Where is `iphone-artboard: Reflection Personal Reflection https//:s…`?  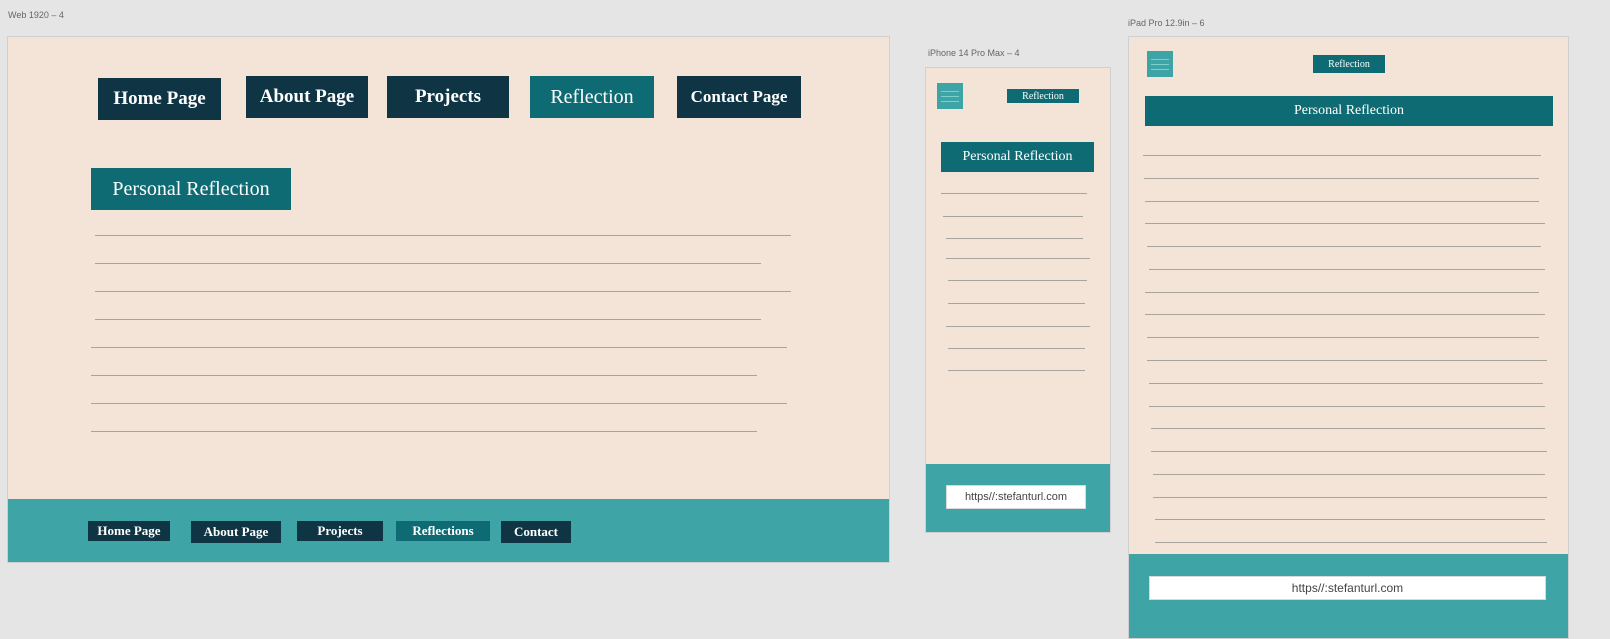 iphone-artboard: Reflection Personal Reflection https//:s… is located at coordinates (1018, 300).